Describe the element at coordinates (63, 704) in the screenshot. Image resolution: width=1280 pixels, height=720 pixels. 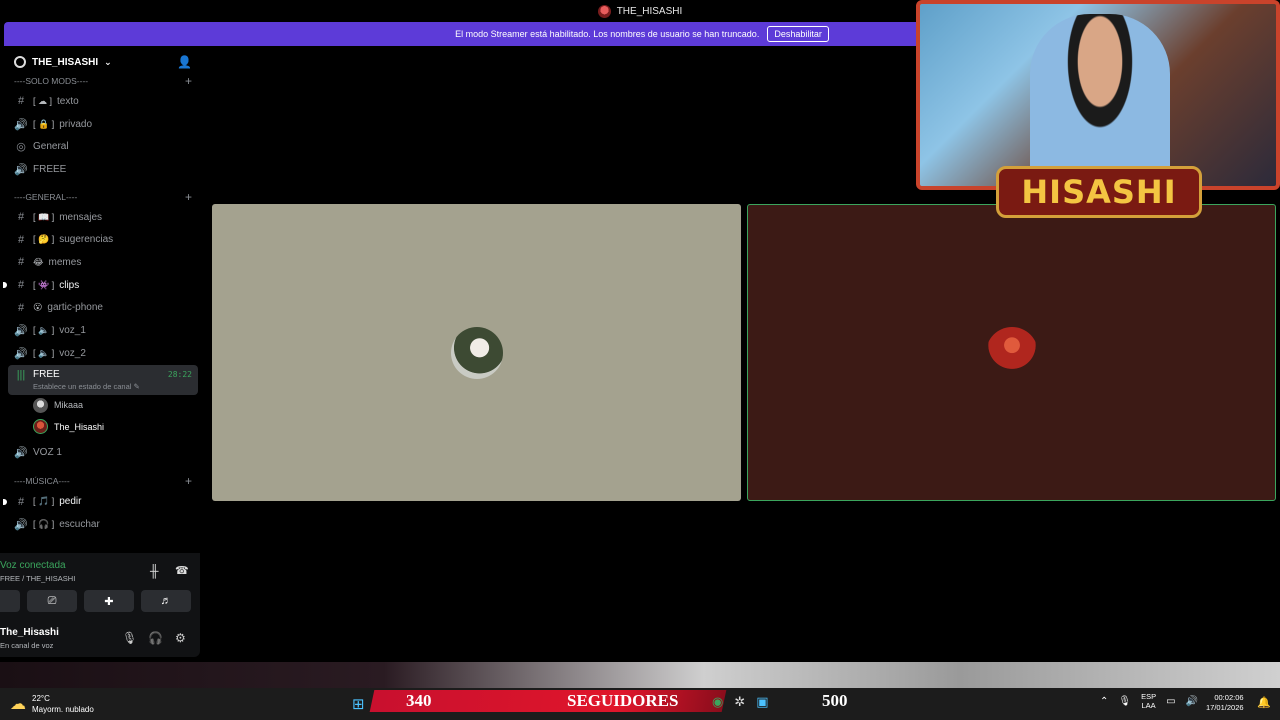
I see `weather-text: 22°C Mayorm. nublado` at that location.